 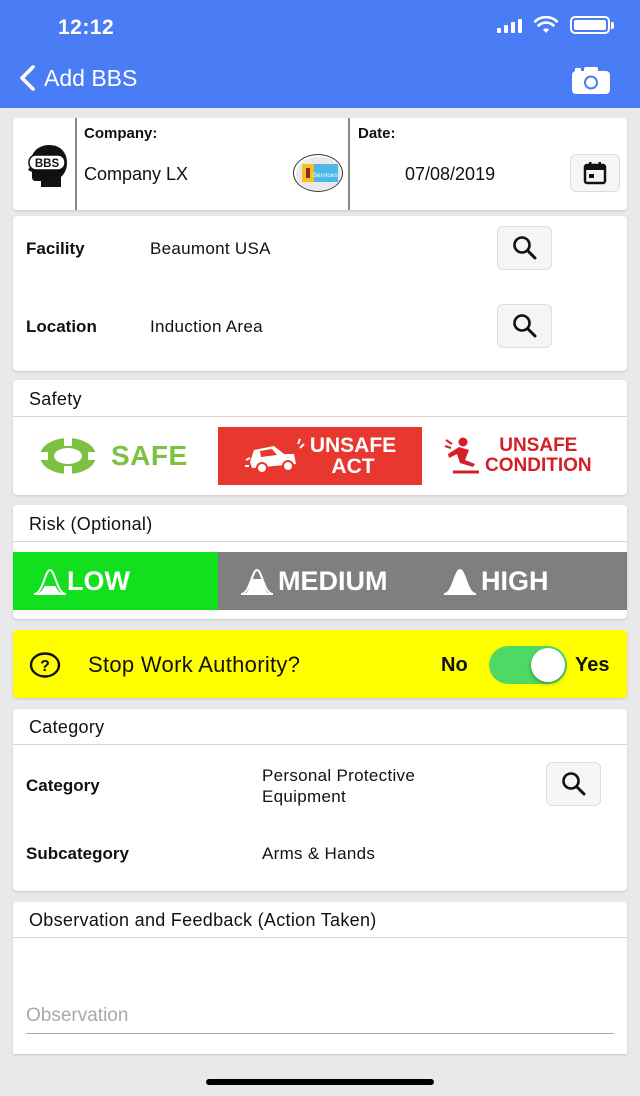 I want to click on calendar-button, so click(x=595, y=173).